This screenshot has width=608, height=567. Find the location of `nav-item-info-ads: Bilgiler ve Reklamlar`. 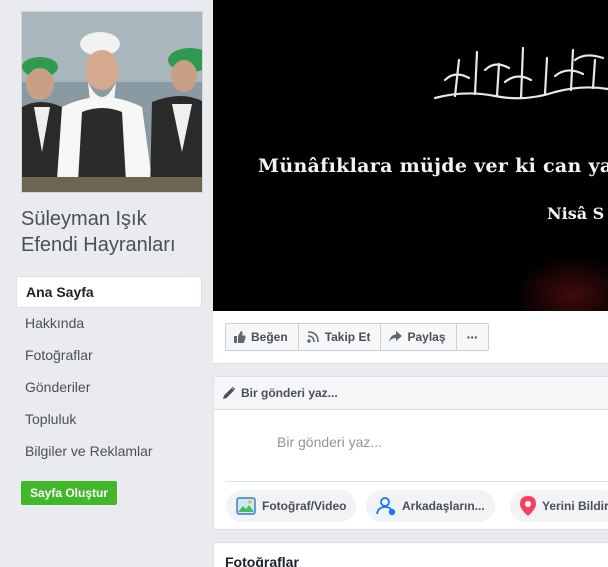

nav-item-info-ads: Bilgiler ve Reklamlar is located at coordinates (109, 452).